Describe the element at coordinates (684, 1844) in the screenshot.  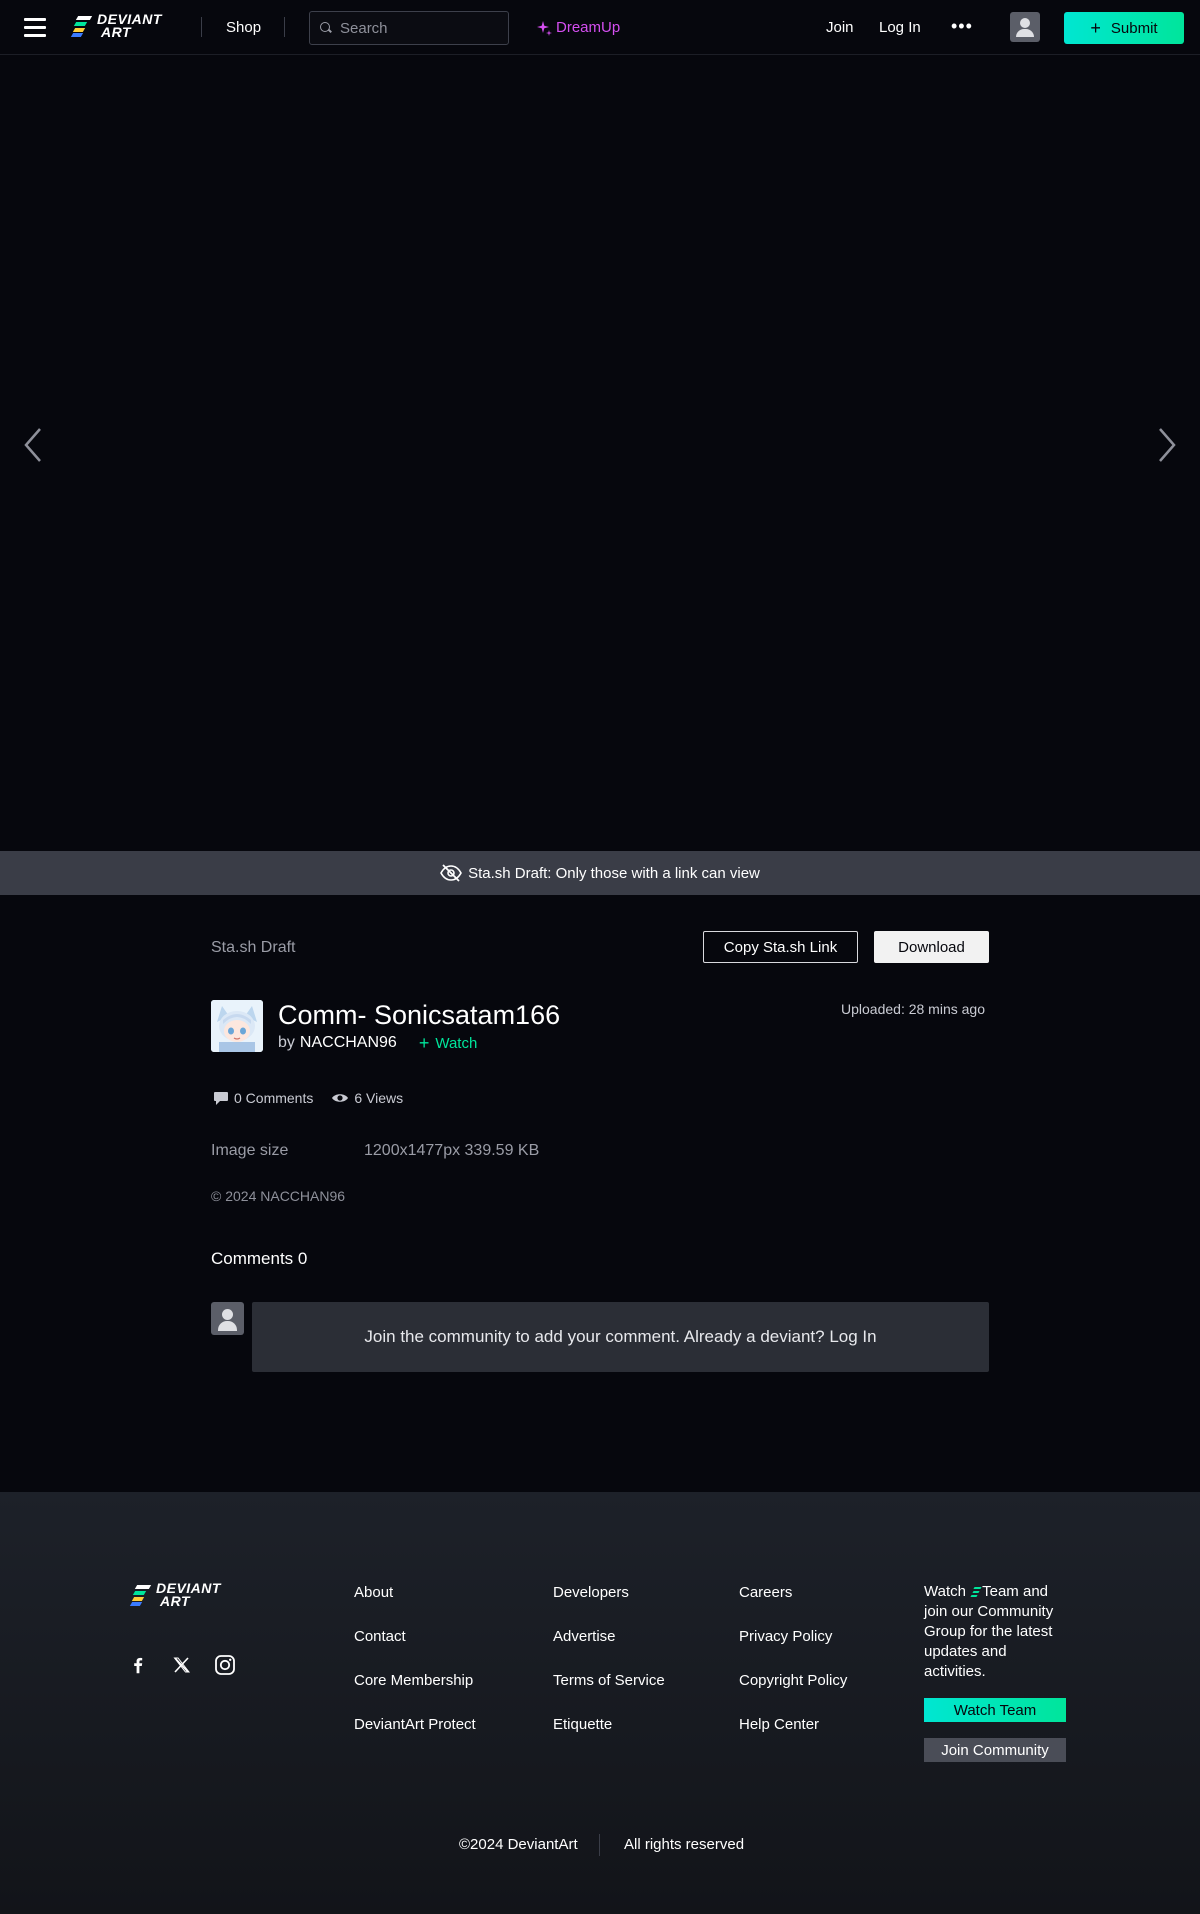
I see `footer-rights: All rights reserved` at that location.